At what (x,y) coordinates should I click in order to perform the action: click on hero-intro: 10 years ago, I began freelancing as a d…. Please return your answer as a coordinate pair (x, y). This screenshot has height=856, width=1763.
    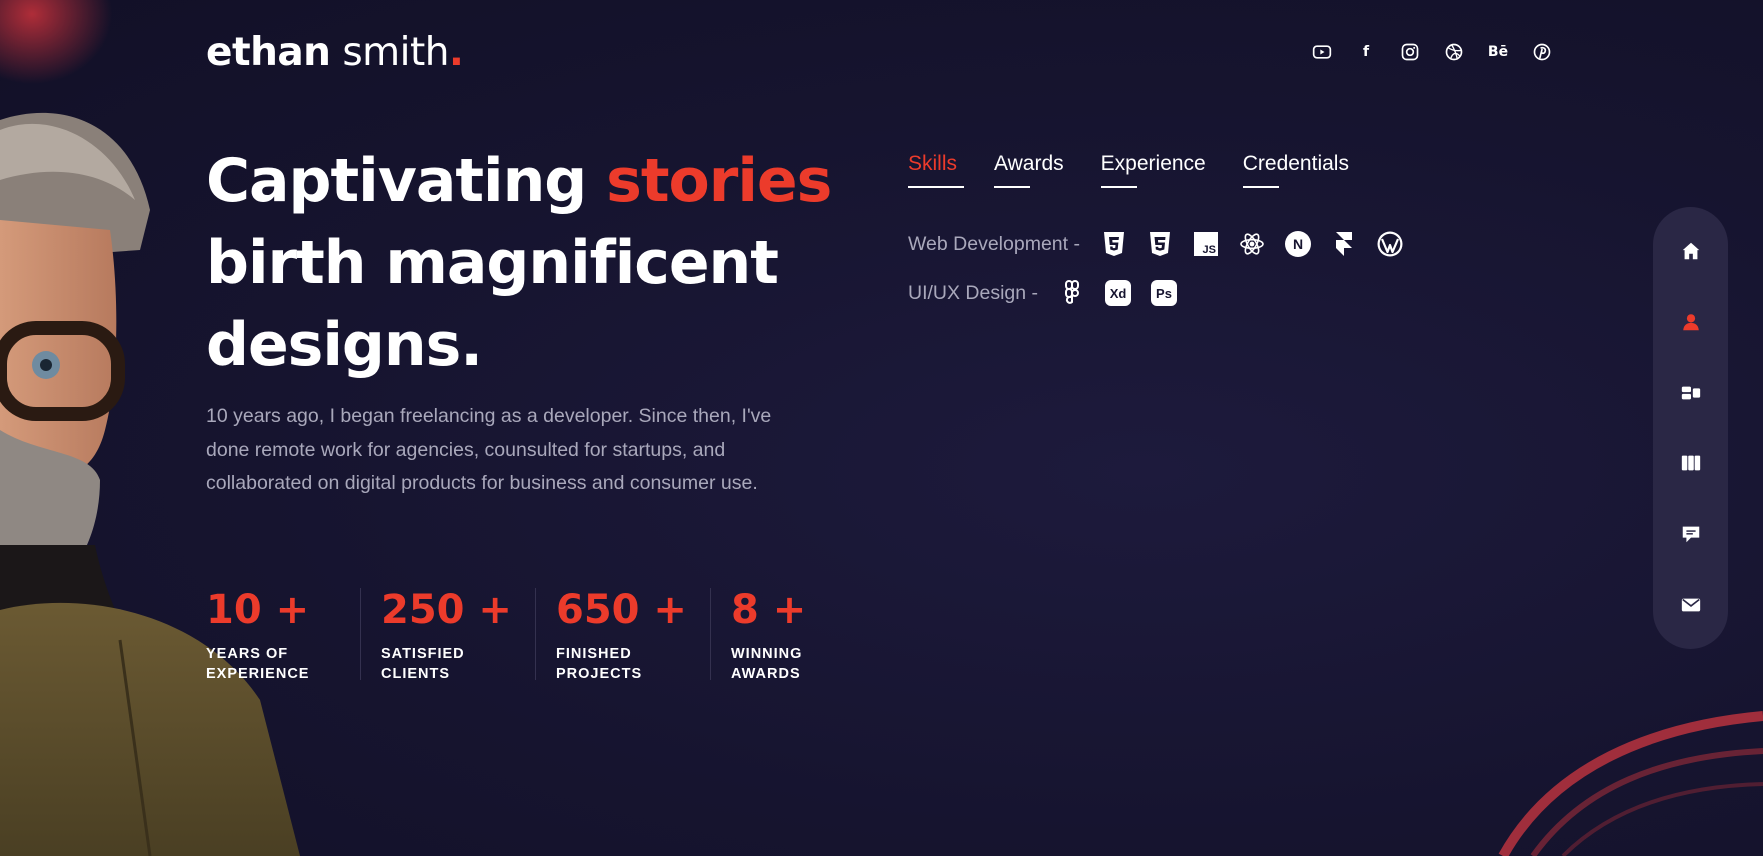
    Looking at the image, I should click on (489, 449).